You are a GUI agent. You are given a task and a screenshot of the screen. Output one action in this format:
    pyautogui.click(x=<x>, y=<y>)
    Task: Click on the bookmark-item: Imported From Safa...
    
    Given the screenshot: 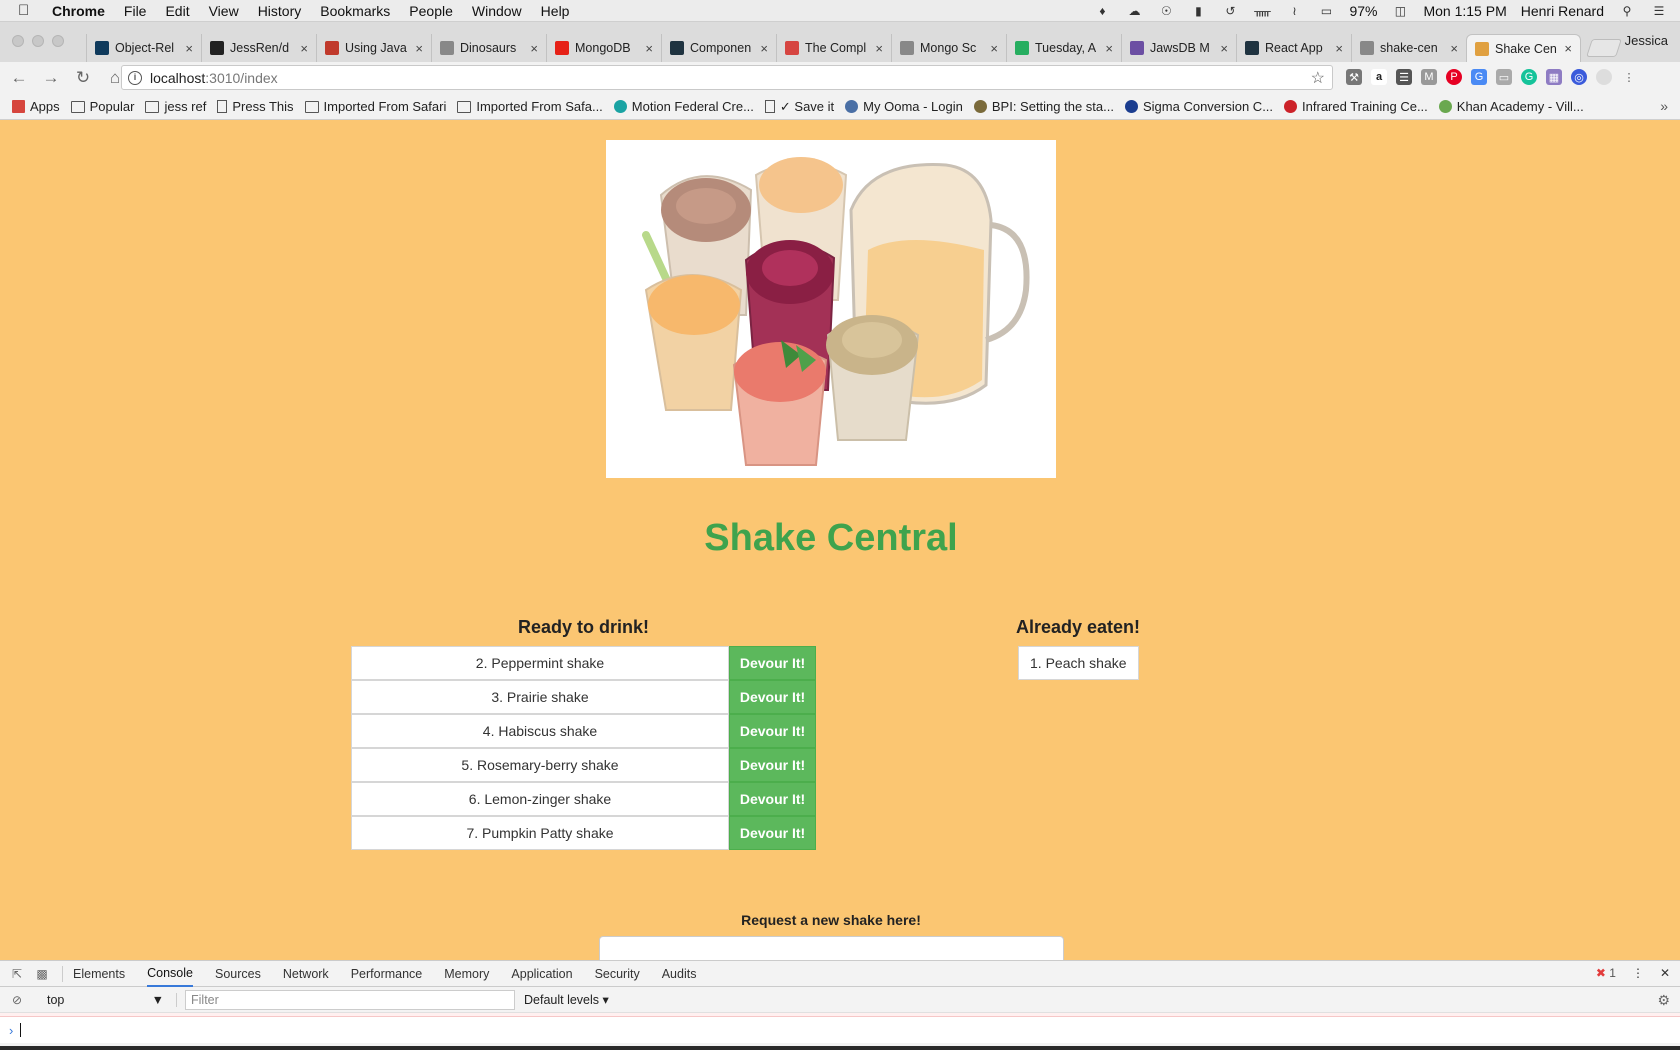 What is the action you would take?
    pyautogui.click(x=530, y=106)
    